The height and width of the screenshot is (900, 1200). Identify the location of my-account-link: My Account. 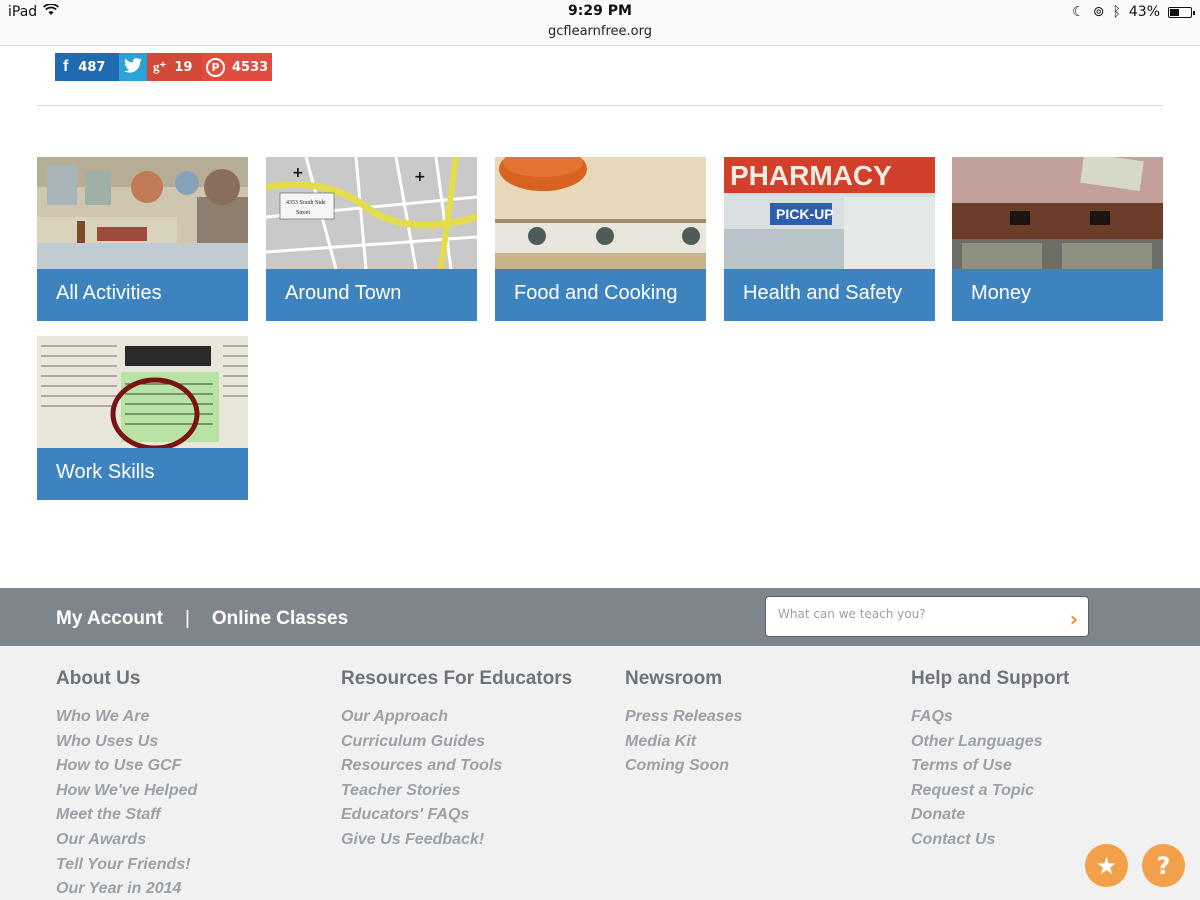
(109, 619).